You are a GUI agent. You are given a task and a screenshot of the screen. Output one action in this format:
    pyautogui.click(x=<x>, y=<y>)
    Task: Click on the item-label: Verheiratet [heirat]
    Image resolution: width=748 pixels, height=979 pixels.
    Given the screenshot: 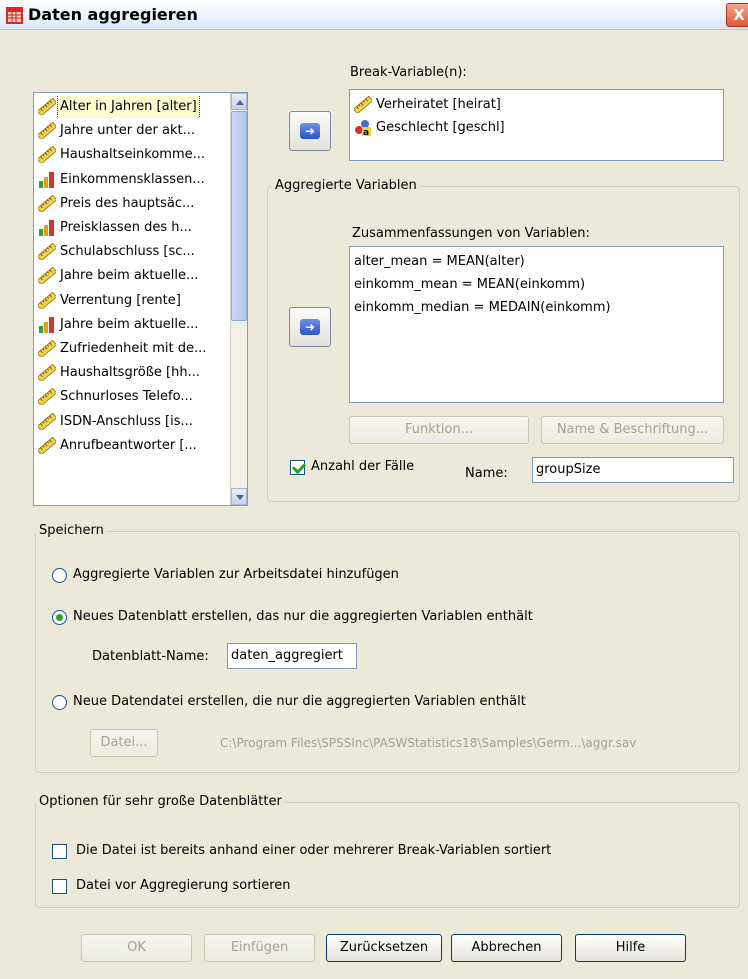 What is the action you would take?
    pyautogui.click(x=438, y=104)
    